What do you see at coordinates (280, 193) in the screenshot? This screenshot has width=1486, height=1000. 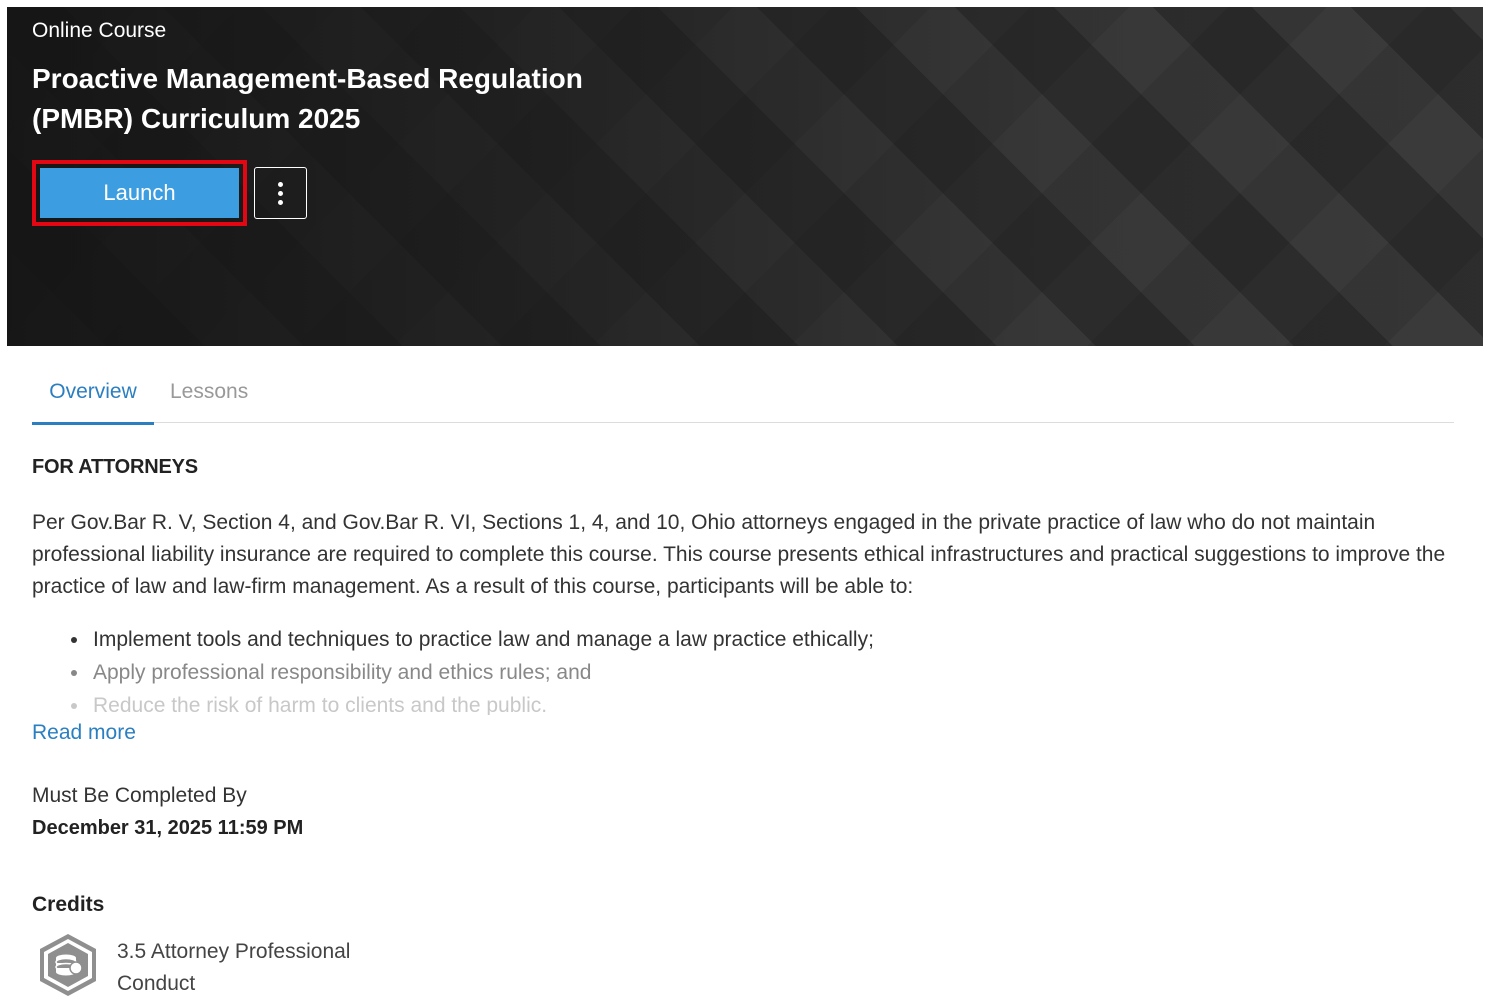 I see `more-options-button` at bounding box center [280, 193].